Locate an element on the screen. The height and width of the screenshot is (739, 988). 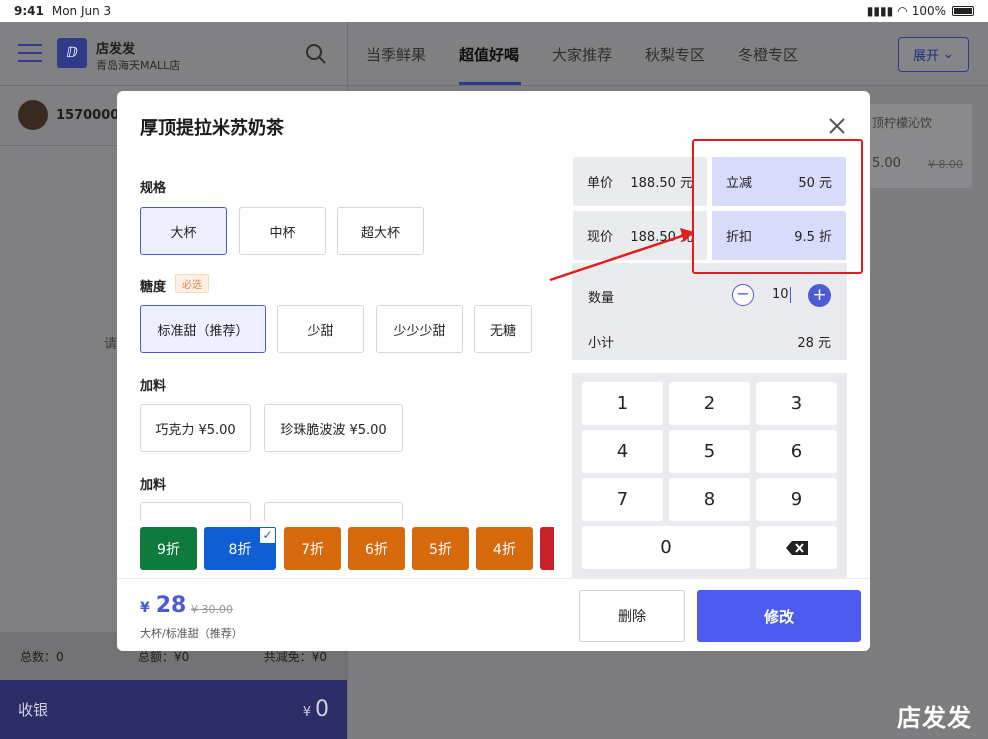
discount-6: 6折 is located at coordinates (376, 548).